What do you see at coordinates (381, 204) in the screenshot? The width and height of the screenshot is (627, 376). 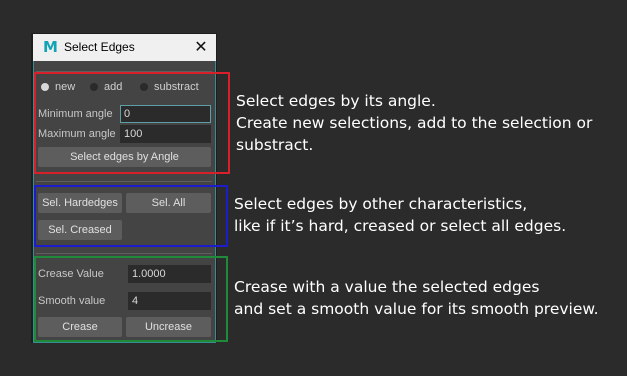 I see `characteristics-annotation-line-1: Select edges by other characteristics,` at bounding box center [381, 204].